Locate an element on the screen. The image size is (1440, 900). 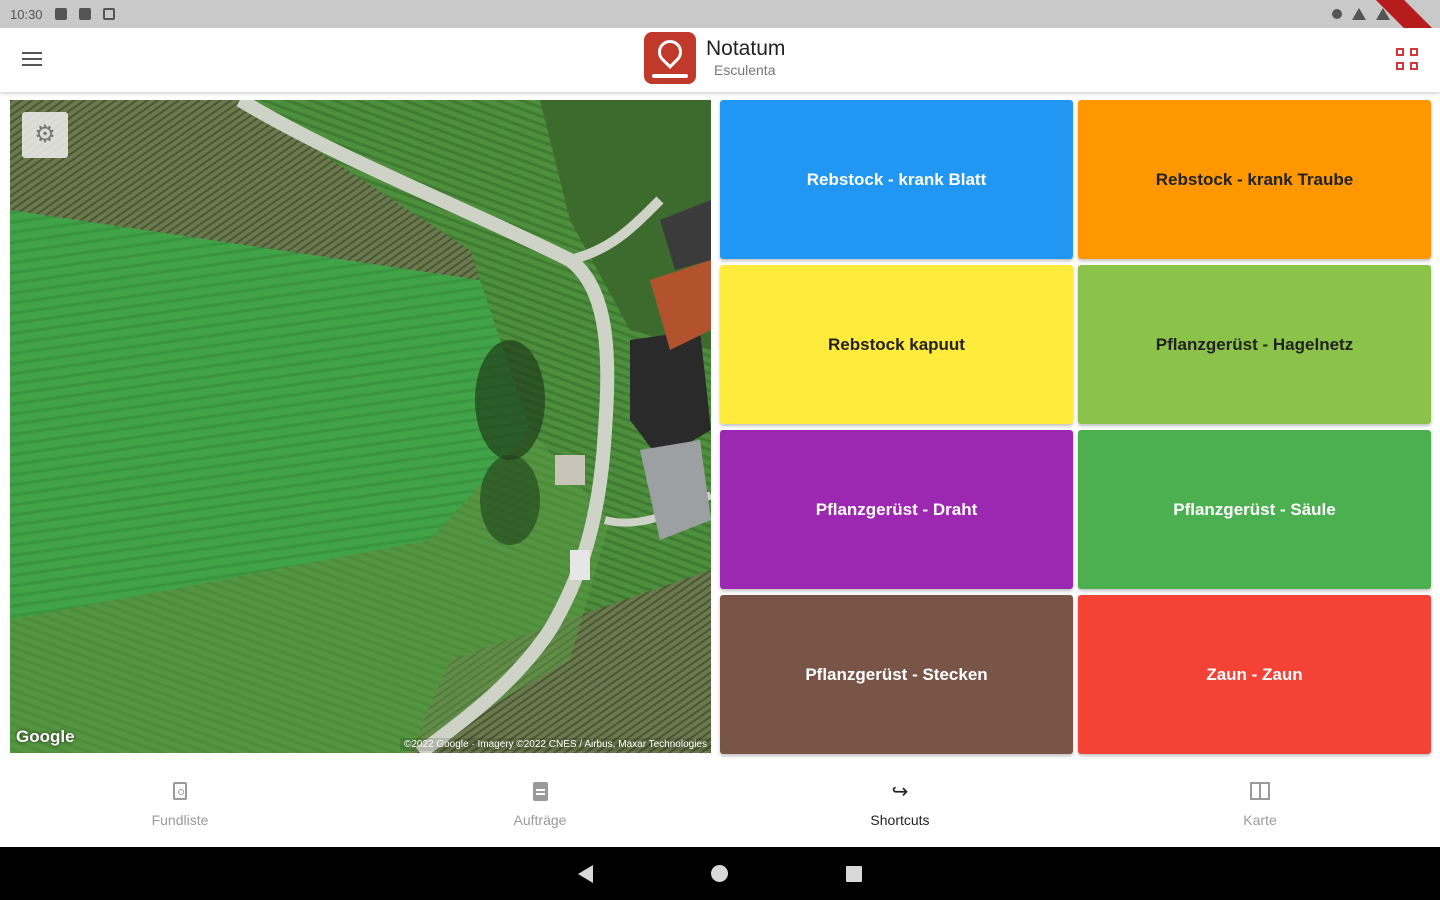
gear-icon: ⚙ is located at coordinates (45, 134).